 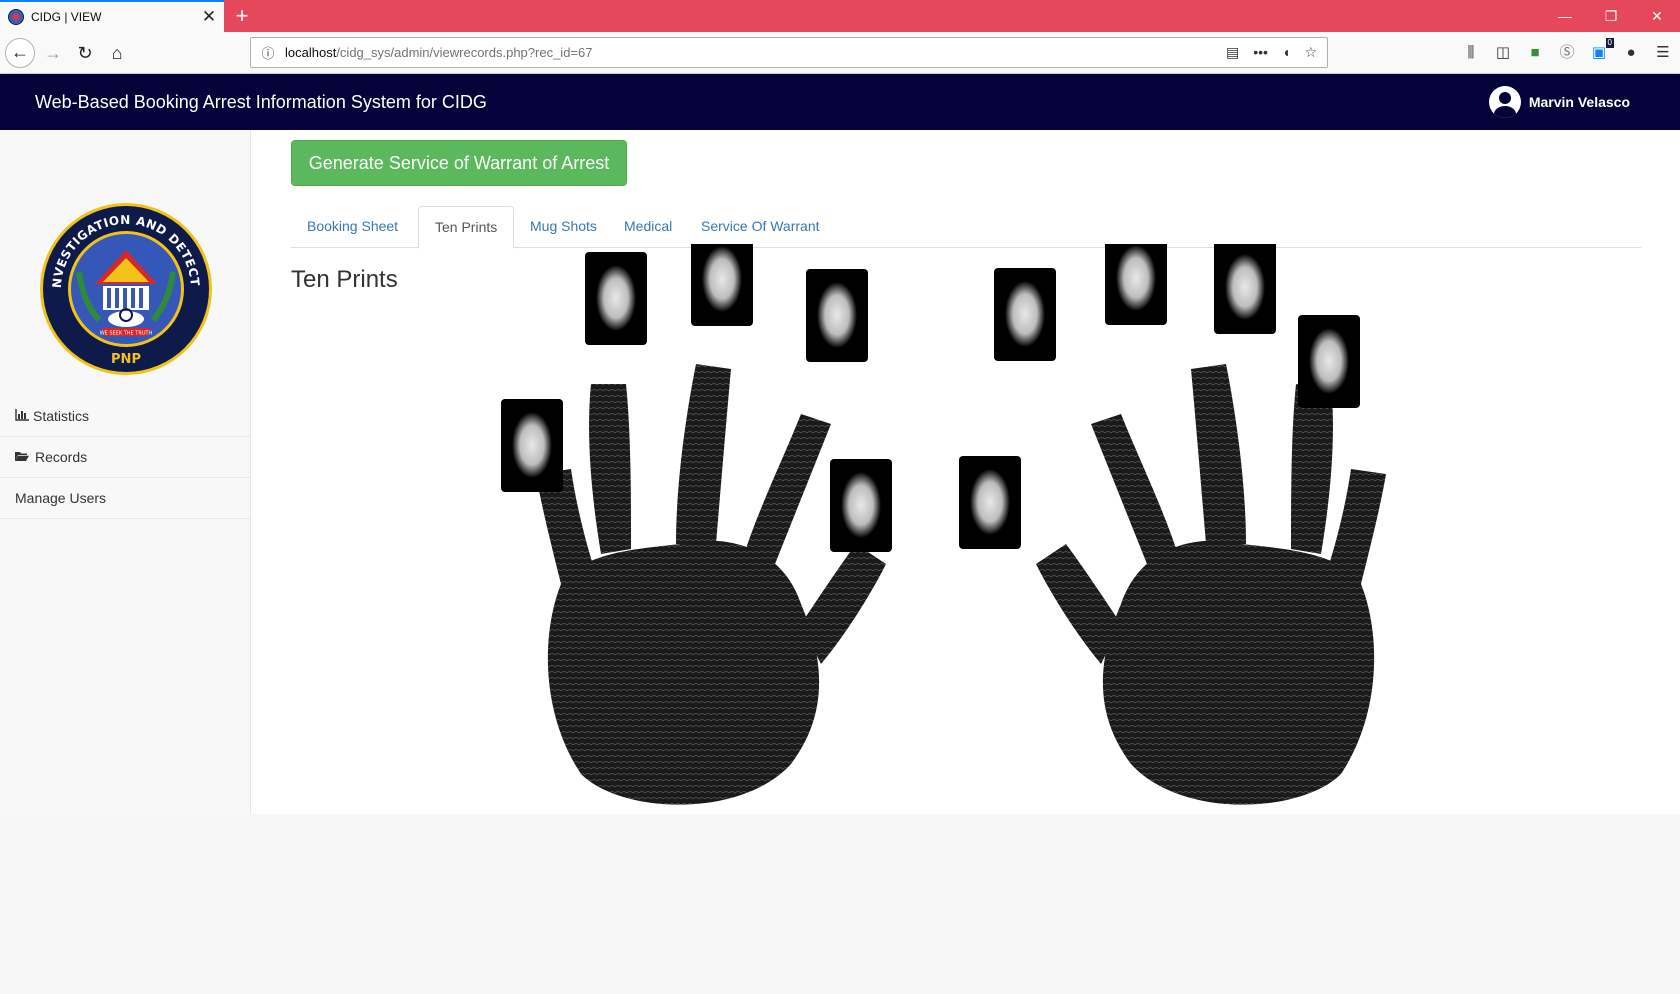 What do you see at coordinates (242, 16) in the screenshot?
I see `new-tab-button: +` at bounding box center [242, 16].